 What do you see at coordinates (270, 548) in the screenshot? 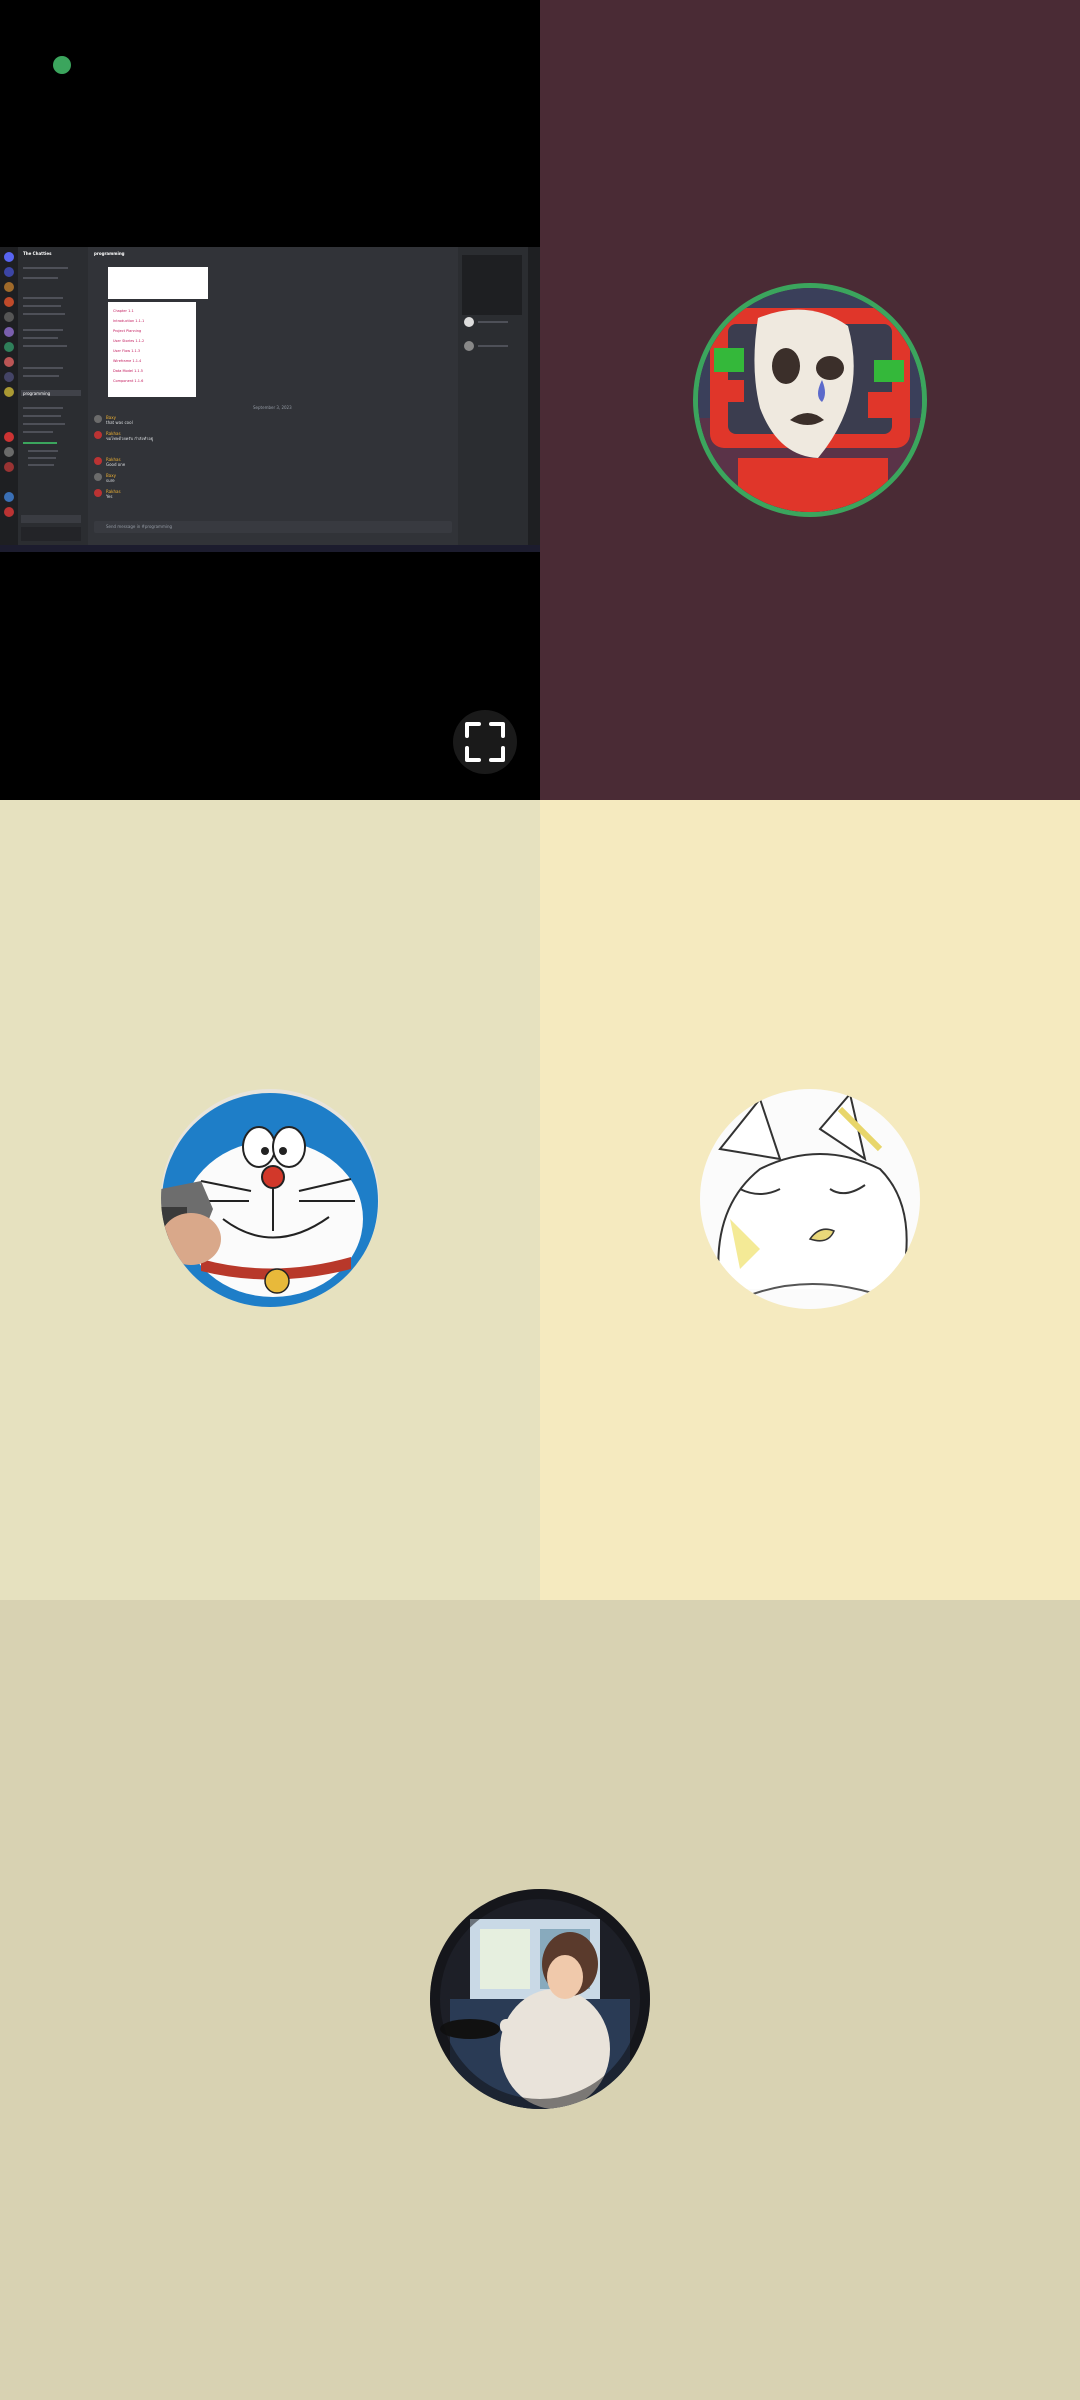
I see `os-taskbar` at bounding box center [270, 548].